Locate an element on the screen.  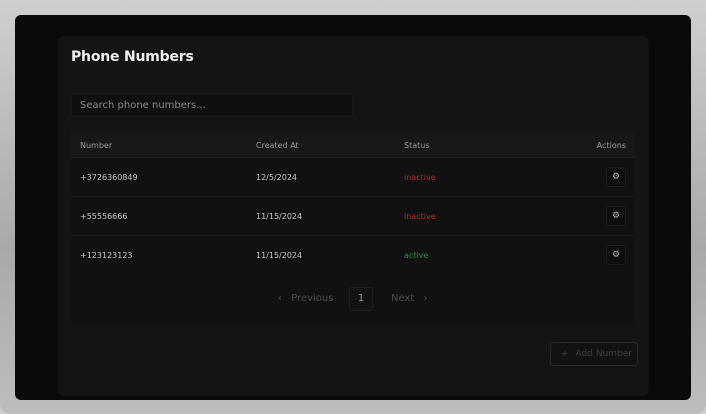
chevron-right-icon: › is located at coordinates (425, 298).